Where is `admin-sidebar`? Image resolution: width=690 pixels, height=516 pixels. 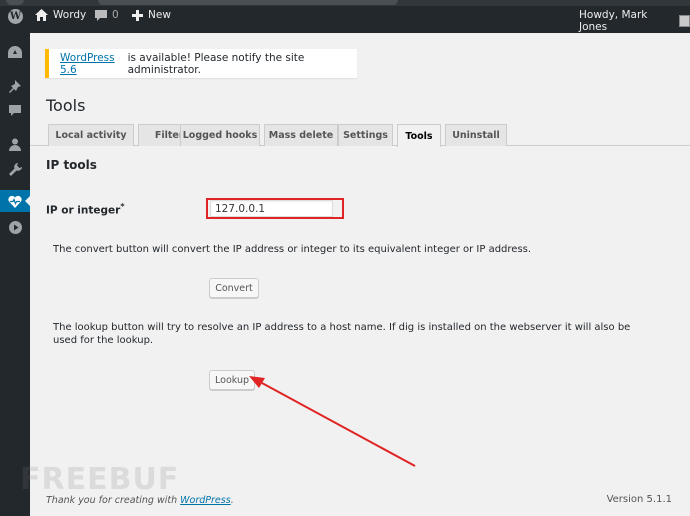 admin-sidebar is located at coordinates (15, 274).